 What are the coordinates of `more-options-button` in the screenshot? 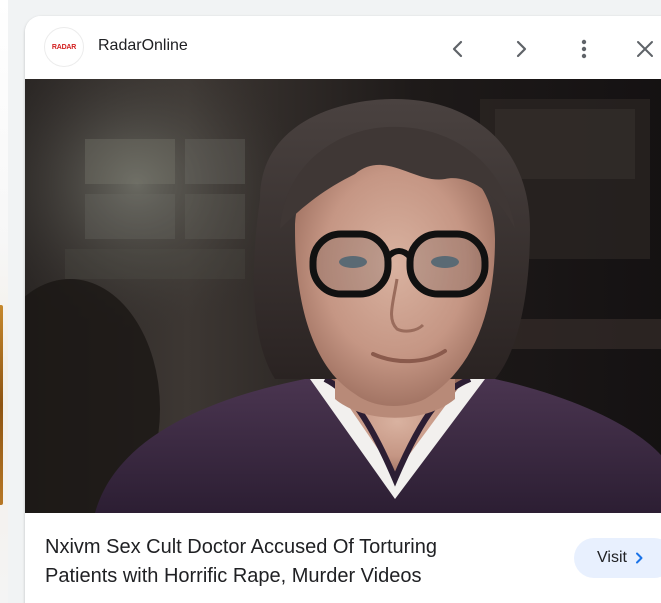 It's located at (584, 49).